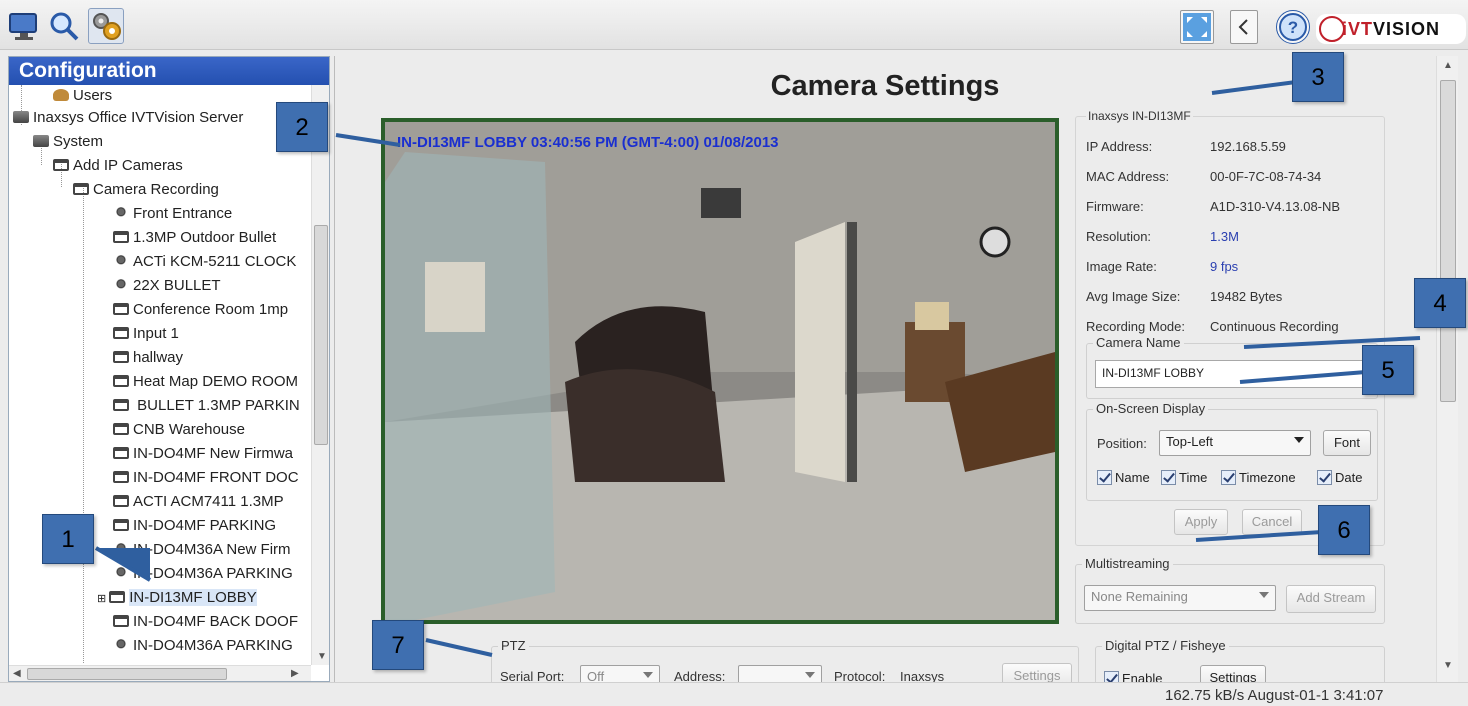  What do you see at coordinates (41, 141) in the screenshot?
I see `system-icon` at bounding box center [41, 141].